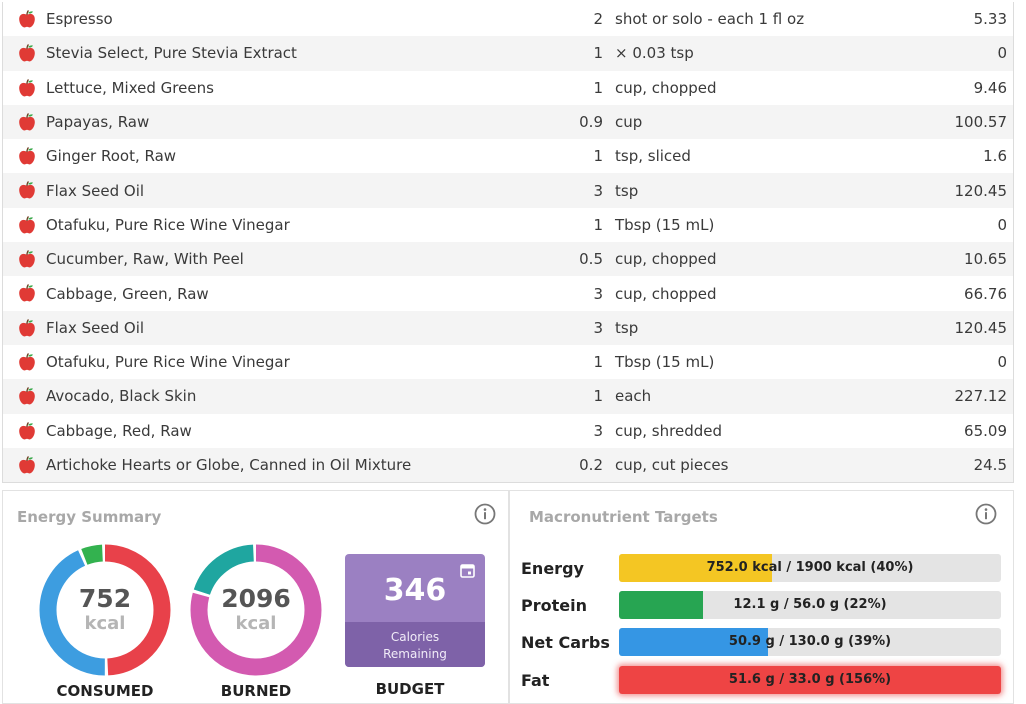  I want to click on food-calories: 9.46, so click(990, 87).